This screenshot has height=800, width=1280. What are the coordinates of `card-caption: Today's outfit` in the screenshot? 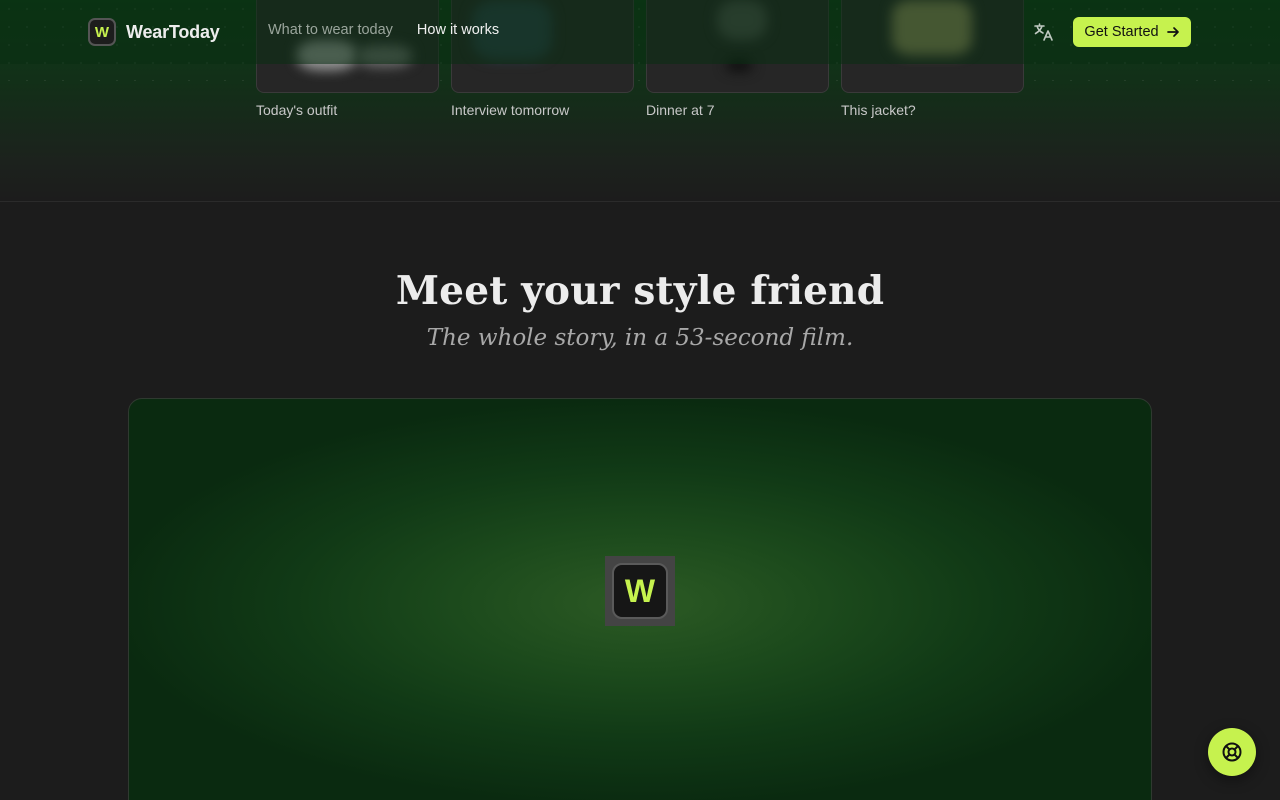 It's located at (297, 110).